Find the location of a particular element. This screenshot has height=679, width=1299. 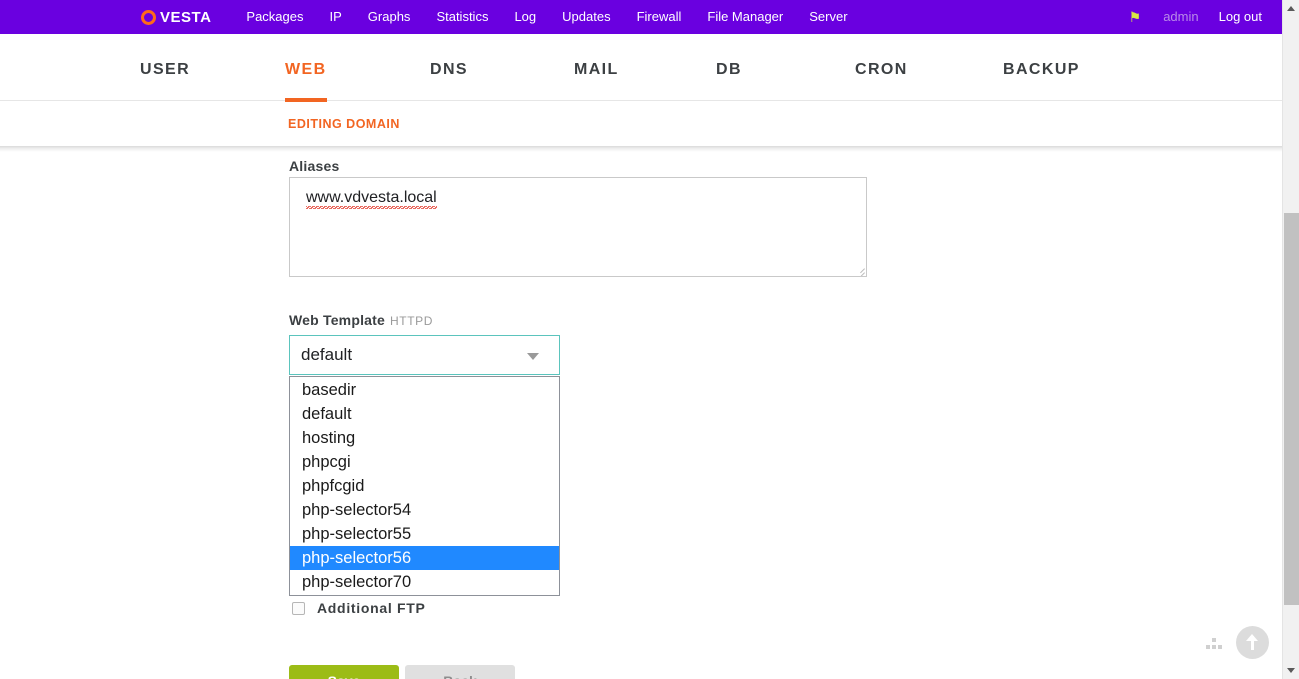

tab-mail: MAIL is located at coordinates (596, 67).